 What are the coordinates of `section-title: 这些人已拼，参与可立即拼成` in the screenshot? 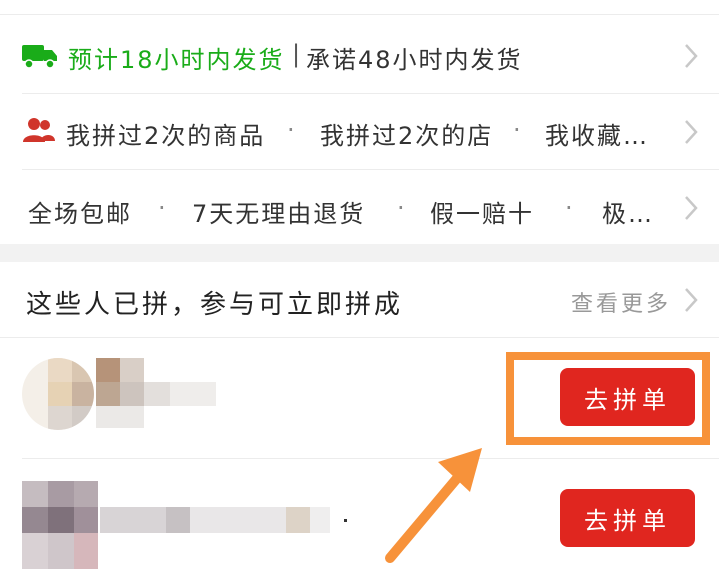 It's located at (215, 305).